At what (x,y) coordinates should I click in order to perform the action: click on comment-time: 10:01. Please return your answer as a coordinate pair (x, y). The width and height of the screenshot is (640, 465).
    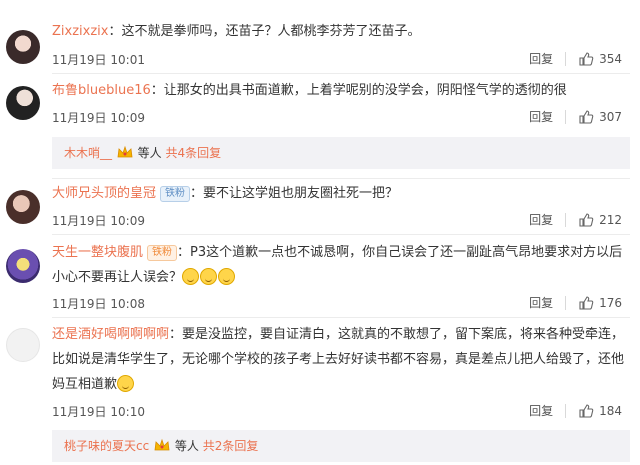
    Looking at the image, I should click on (127, 60).